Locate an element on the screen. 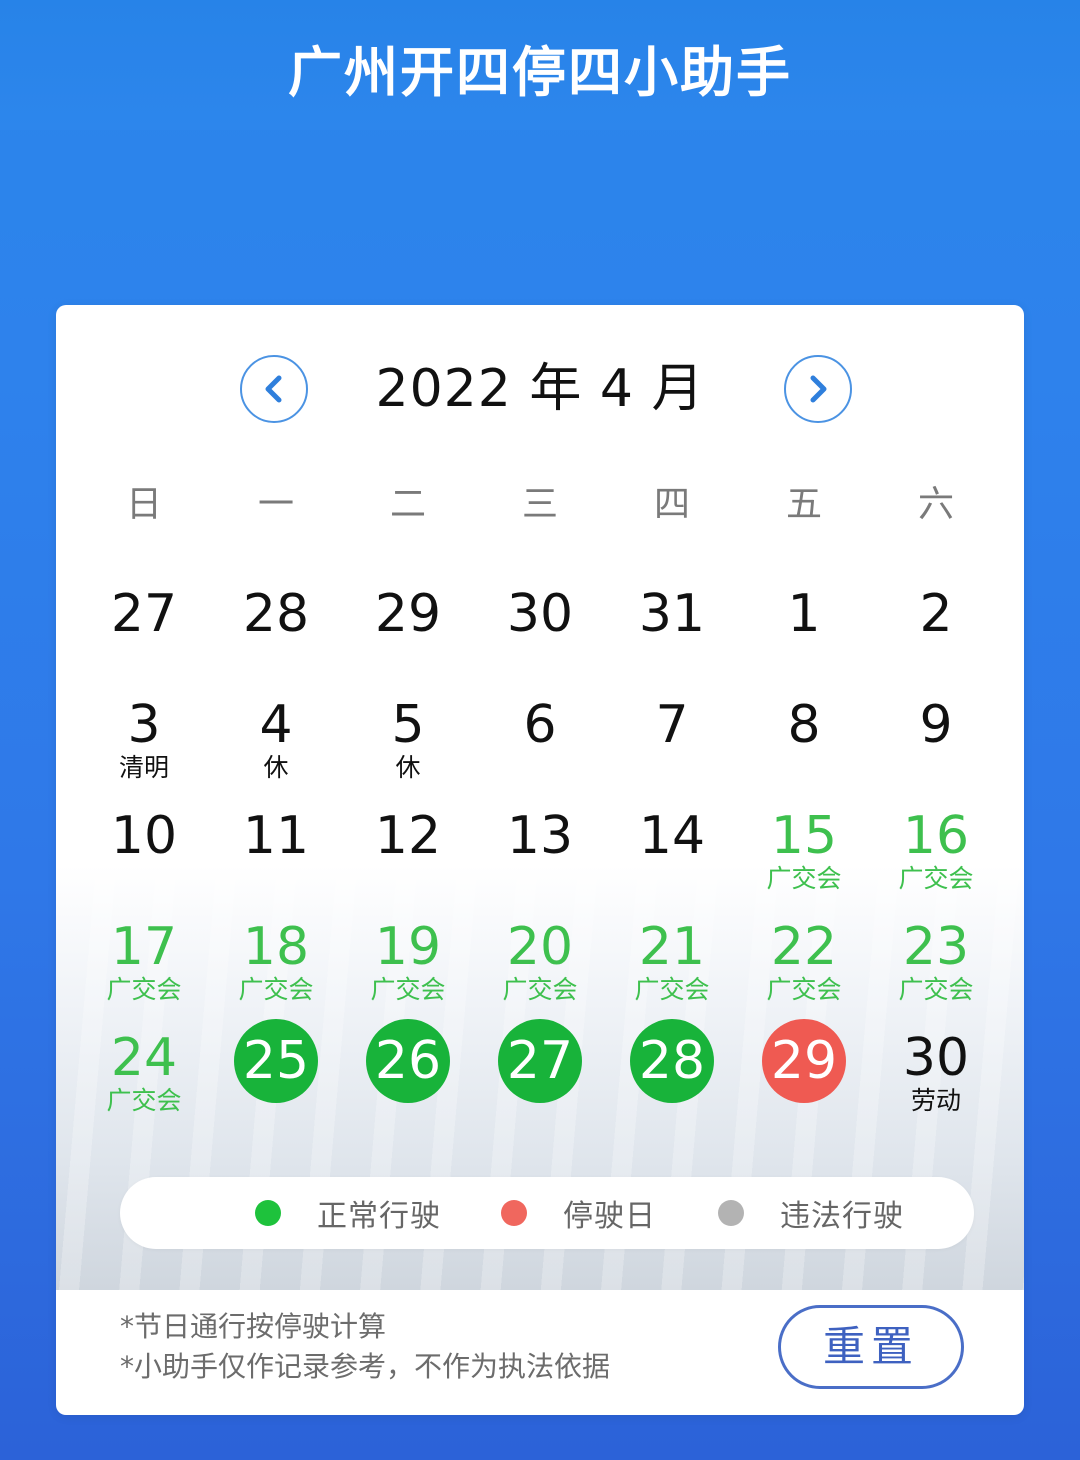 The width and height of the screenshot is (1080, 1460). legend-label-normal: 正常行驶 is located at coordinates (379, 1216).